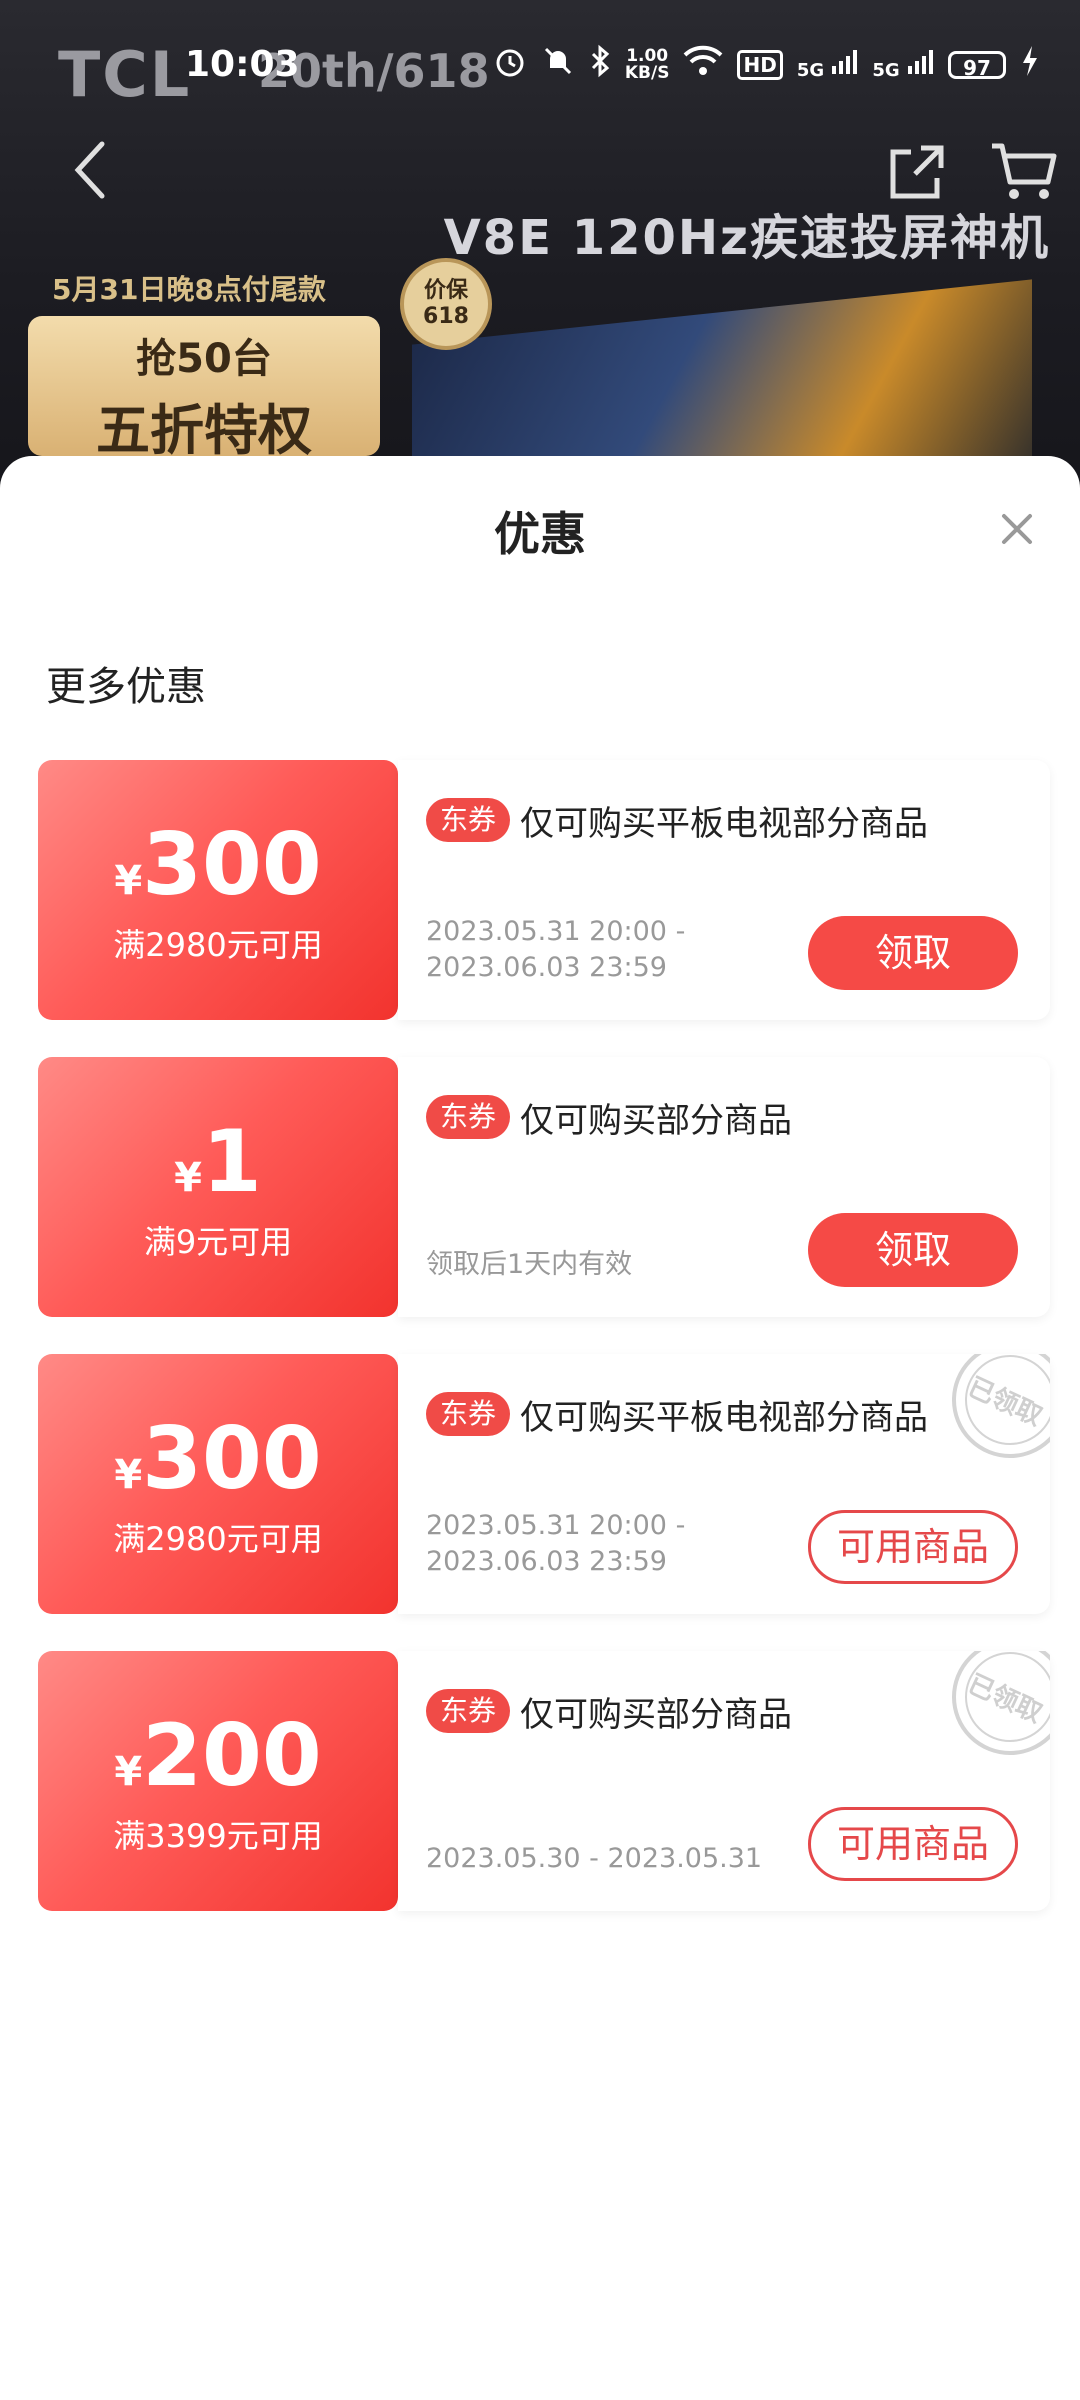 Image resolution: width=1080 pixels, height=2400 pixels. Describe the element at coordinates (917, 172) in the screenshot. I see `share-icon` at that location.